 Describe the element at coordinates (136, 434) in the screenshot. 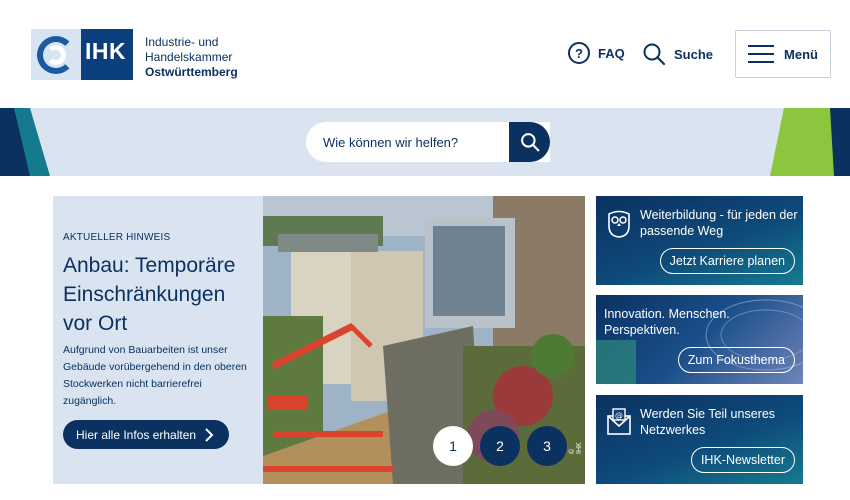

I see `hero-cta-label: Hier alle Infos erhalten` at that location.